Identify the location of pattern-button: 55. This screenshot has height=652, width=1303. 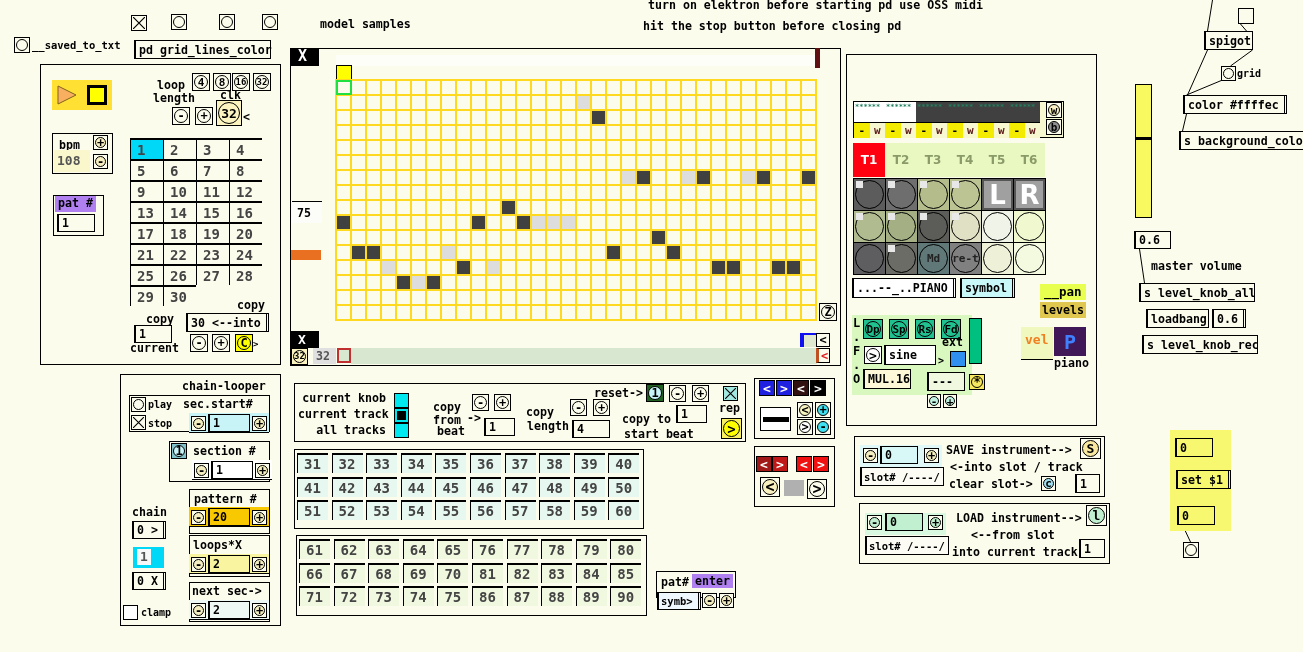
(451, 510).